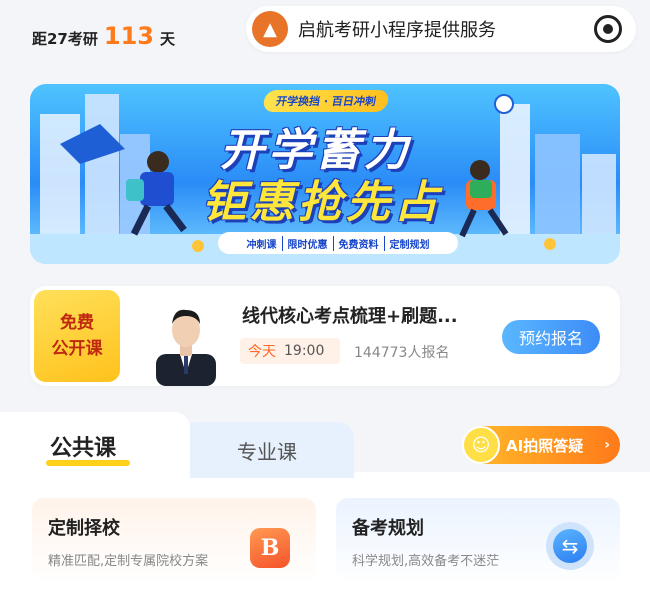  I want to click on tab-major-course: 专业课, so click(267, 450).